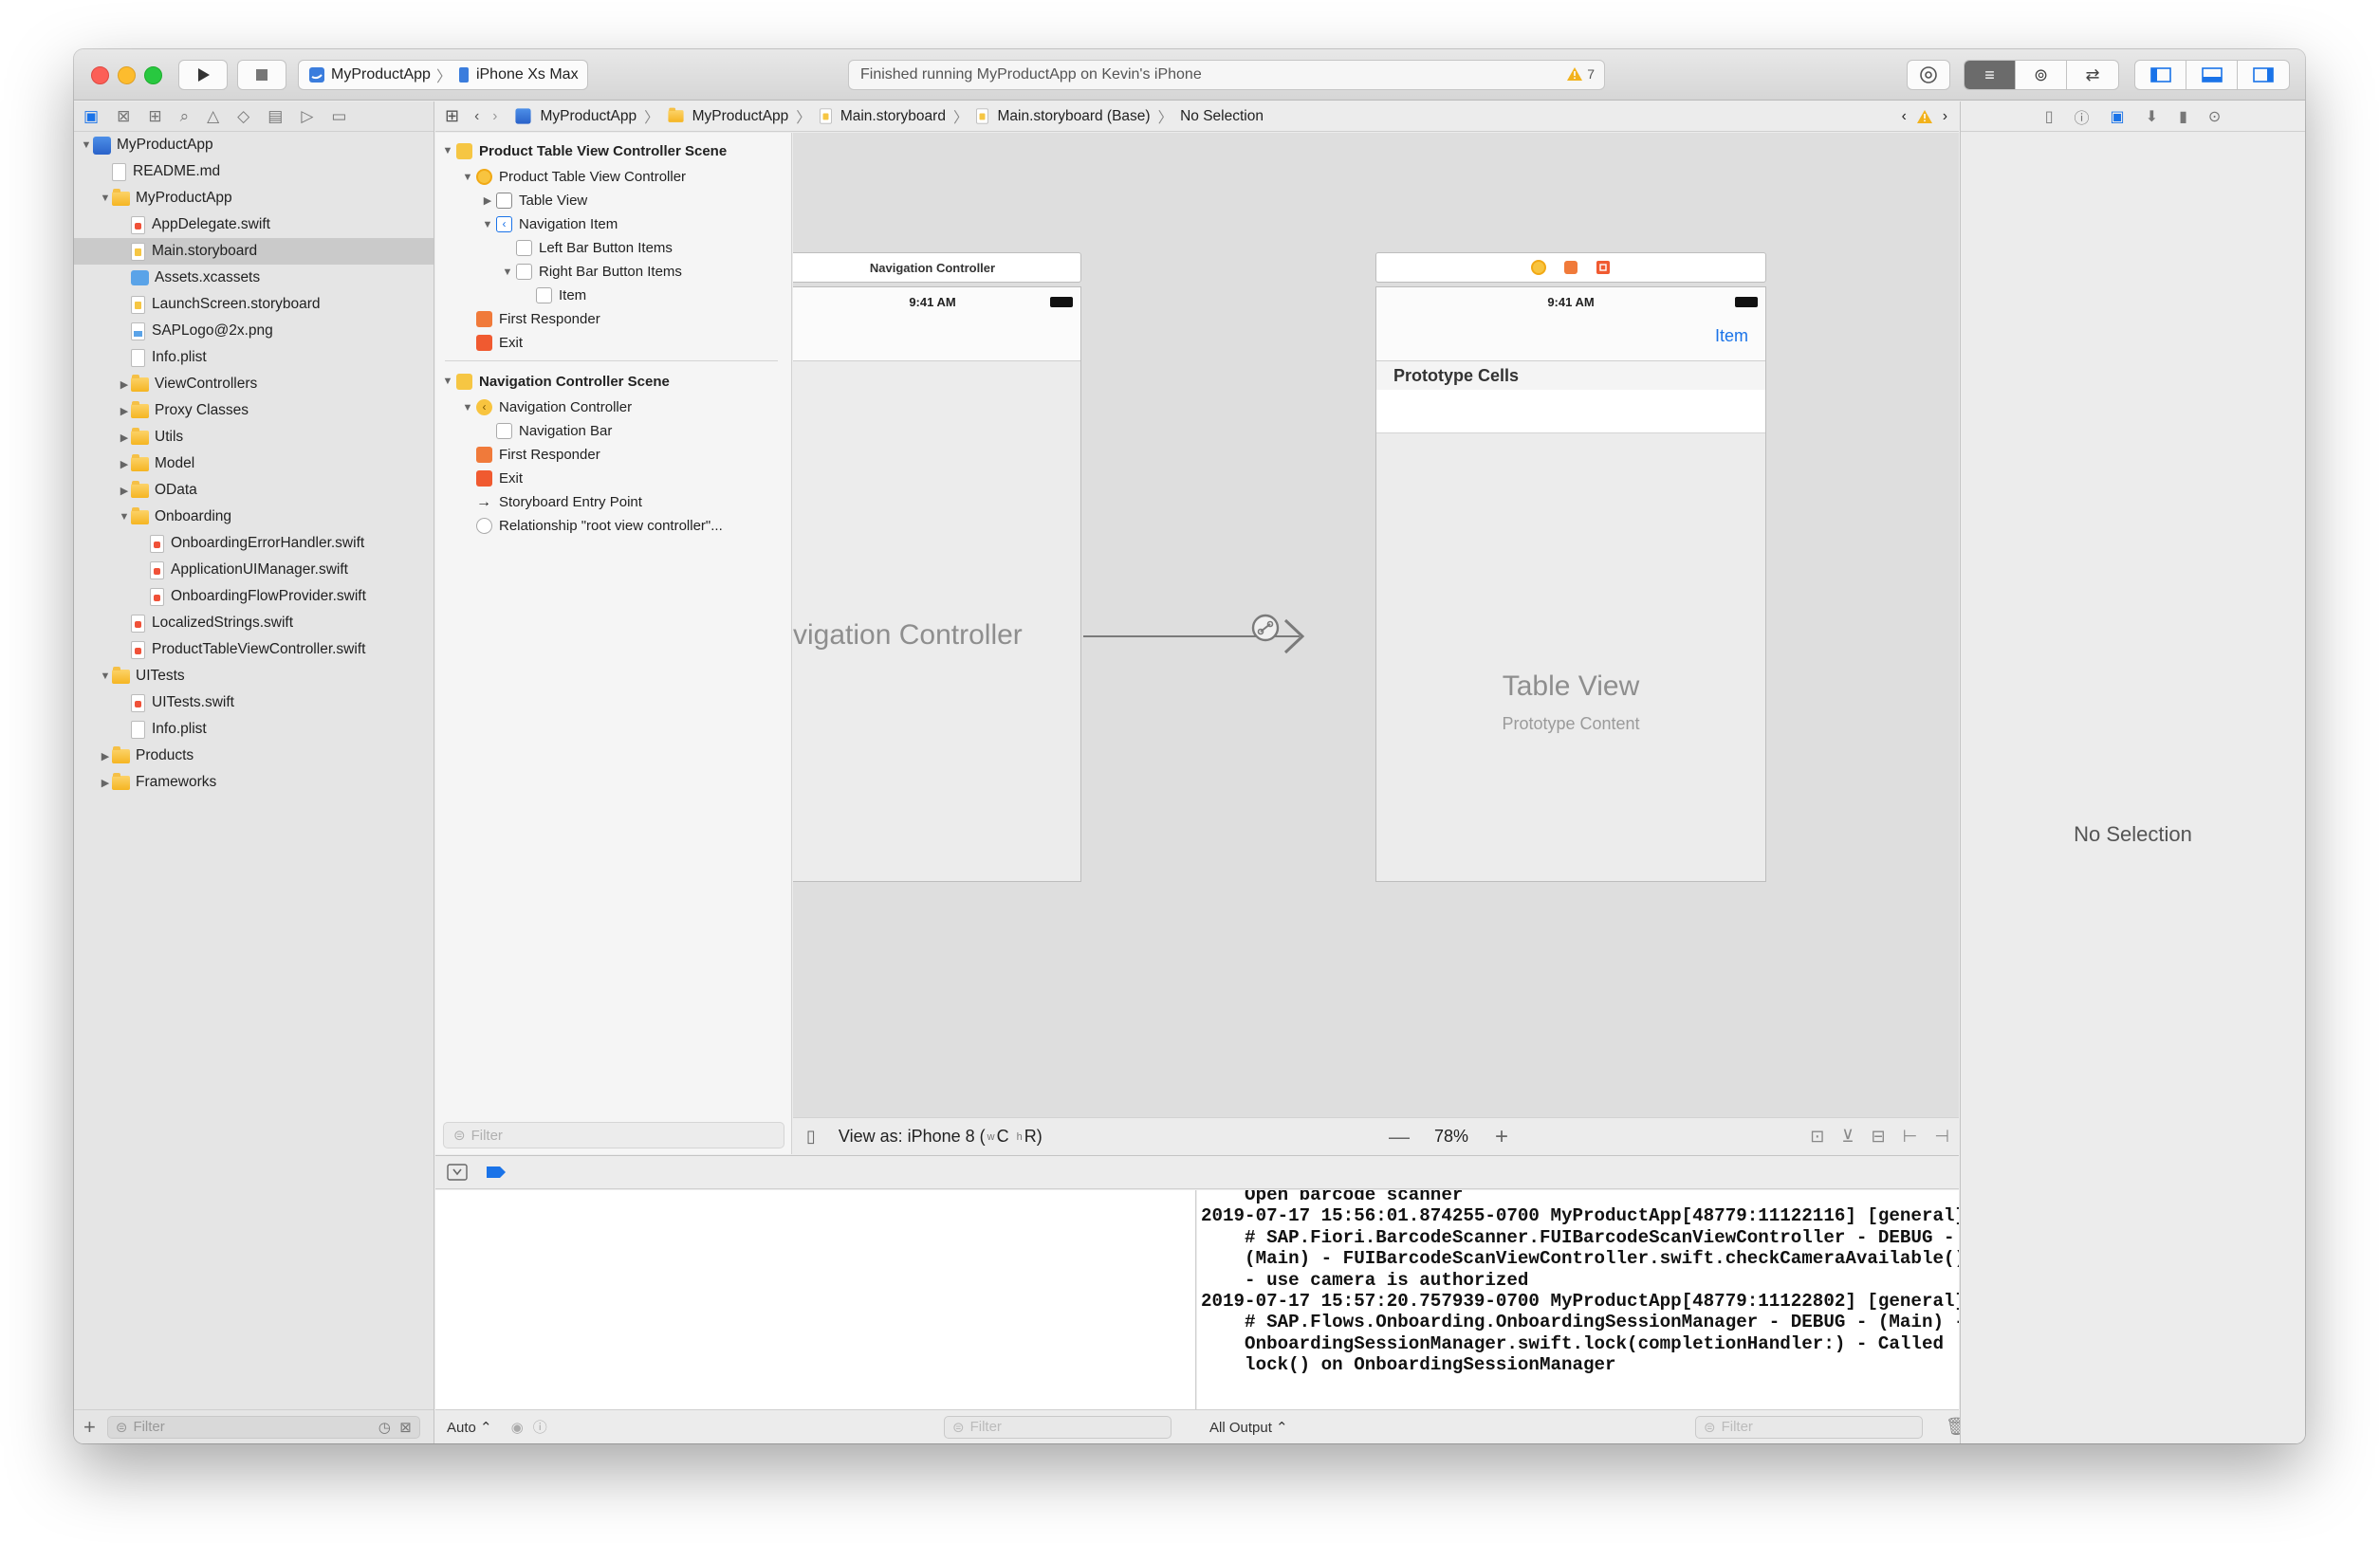  Describe the element at coordinates (613, 272) in the screenshot. I see `outline-item: ▼ Right Bar Button Items` at that location.